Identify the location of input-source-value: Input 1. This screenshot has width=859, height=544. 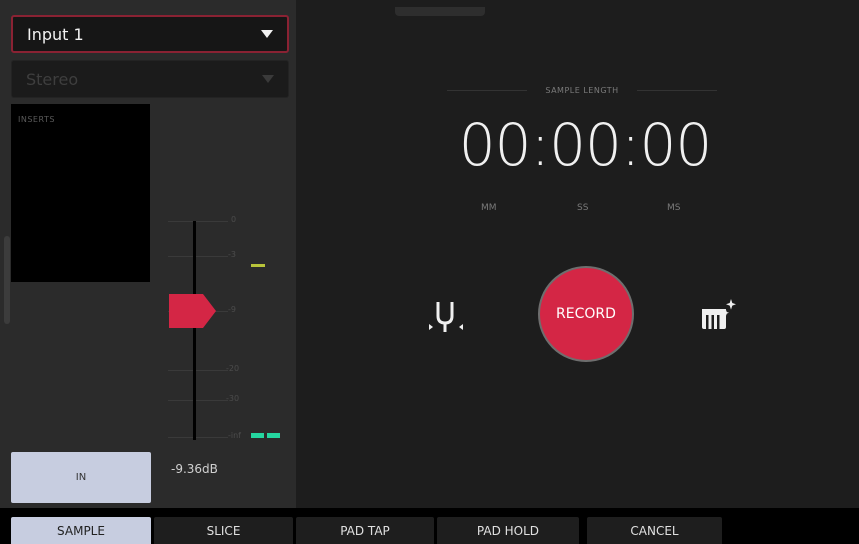
(55, 34).